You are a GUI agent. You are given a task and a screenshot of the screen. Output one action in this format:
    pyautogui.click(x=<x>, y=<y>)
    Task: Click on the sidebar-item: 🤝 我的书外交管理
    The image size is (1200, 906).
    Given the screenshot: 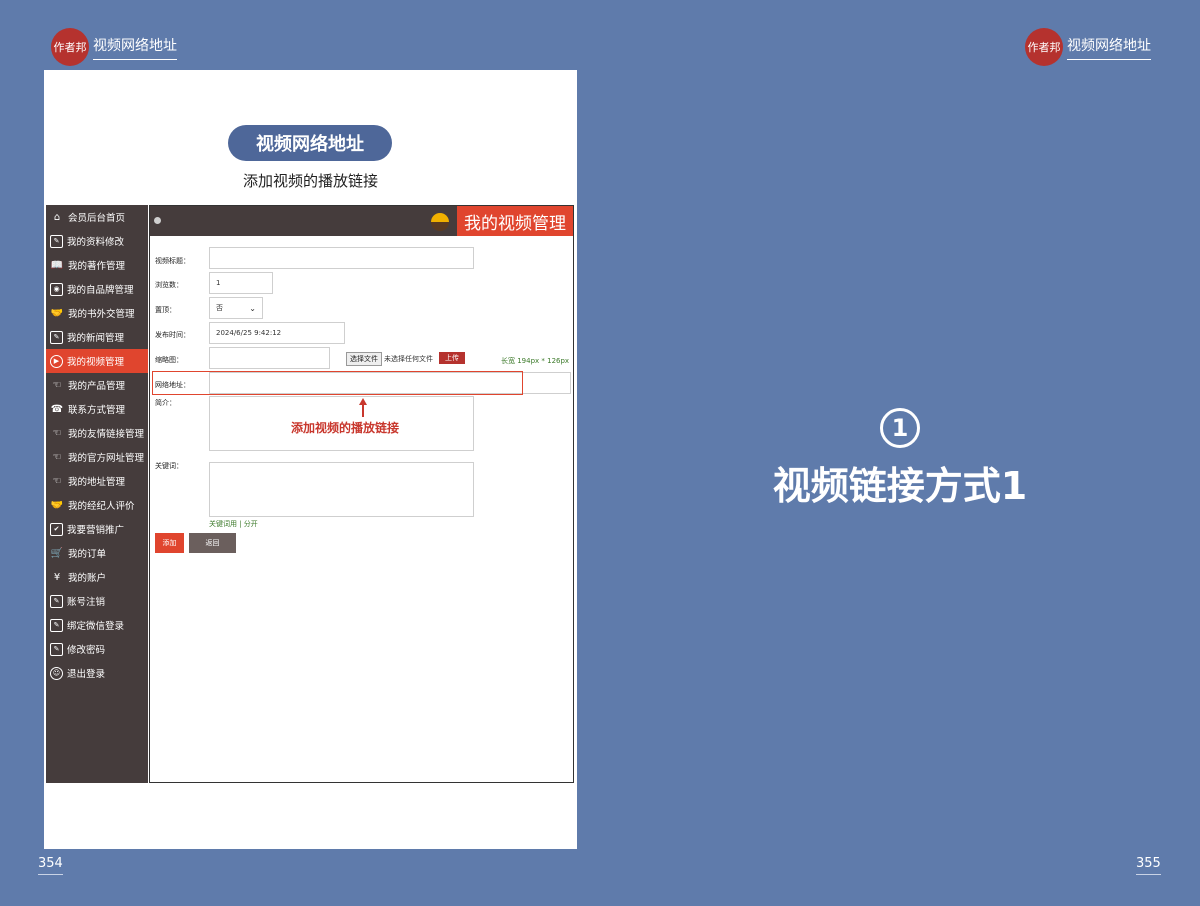 What is the action you would take?
    pyautogui.click(x=97, y=313)
    